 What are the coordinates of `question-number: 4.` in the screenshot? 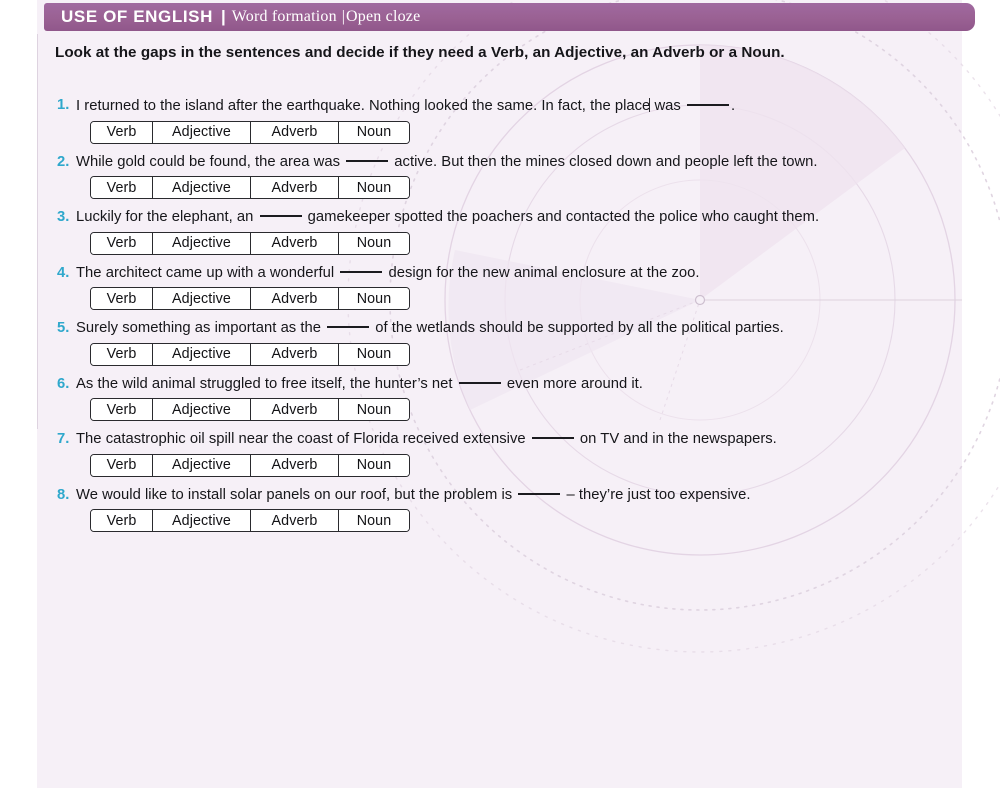 It's located at (63, 272).